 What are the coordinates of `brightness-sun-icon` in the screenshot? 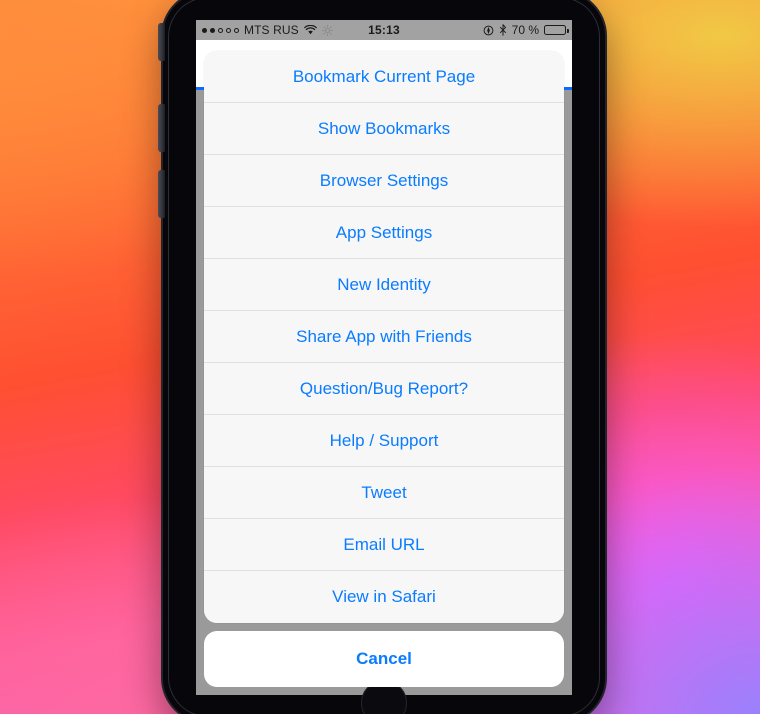 It's located at (327, 30).